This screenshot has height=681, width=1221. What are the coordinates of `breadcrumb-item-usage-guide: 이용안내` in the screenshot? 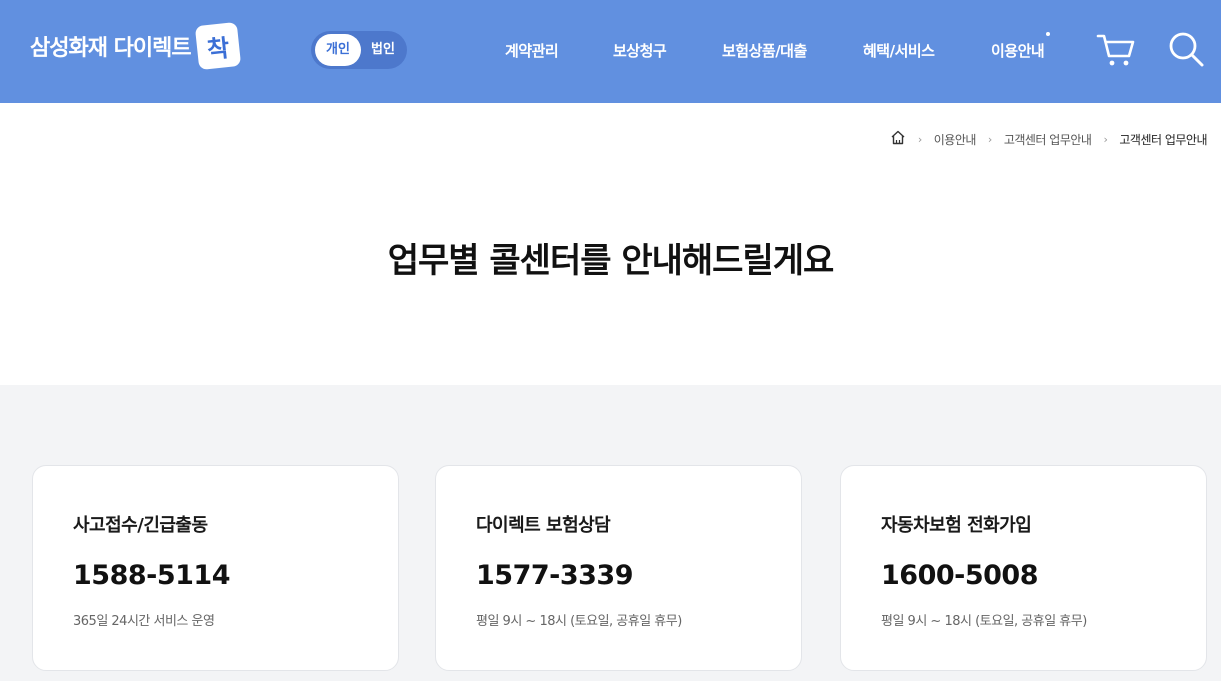 It's located at (955, 139).